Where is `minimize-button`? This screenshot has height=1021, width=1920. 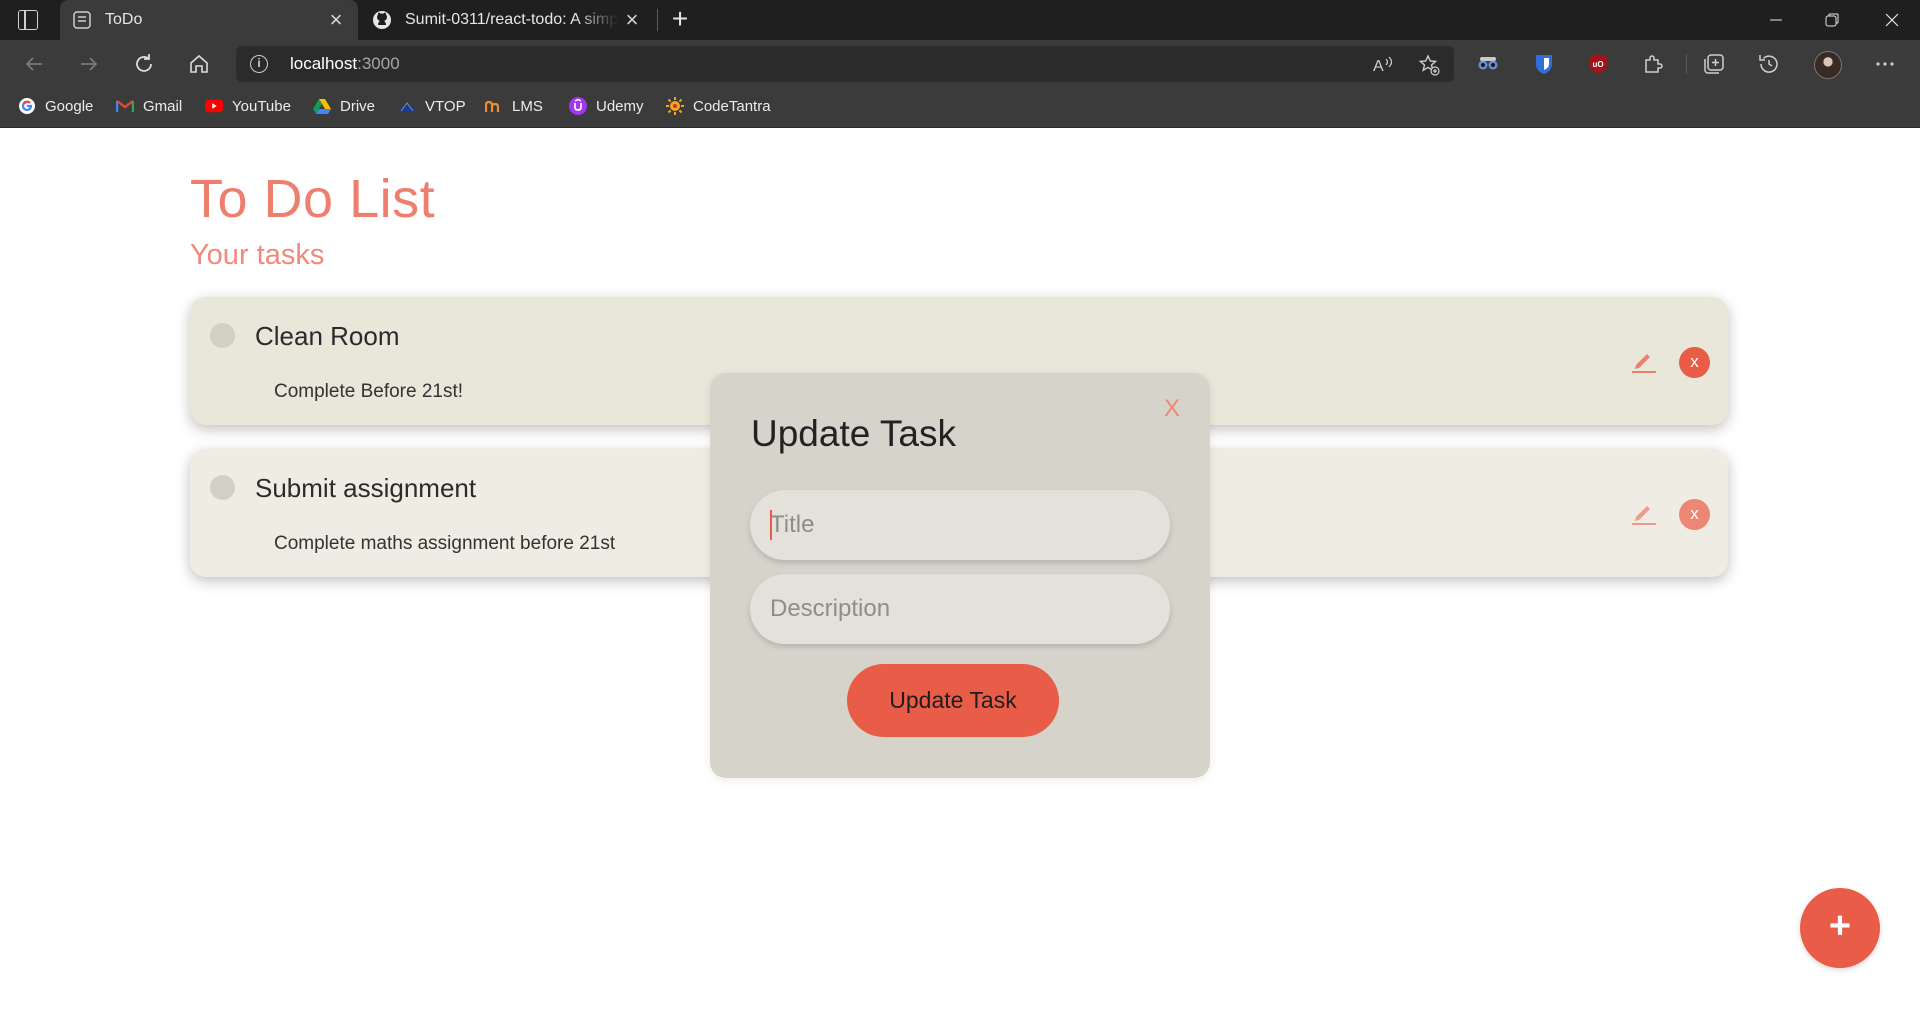 minimize-button is located at coordinates (1776, 20).